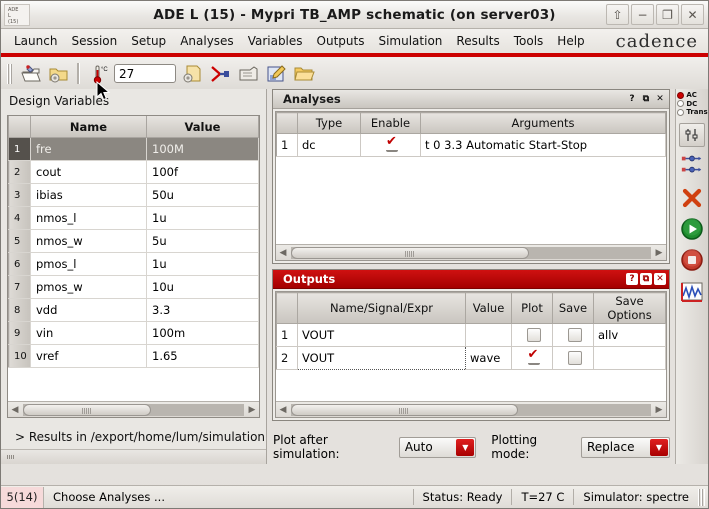 The height and width of the screenshot is (509, 709). Describe the element at coordinates (667, 14) in the screenshot. I see `maximize-button: ❐` at that location.